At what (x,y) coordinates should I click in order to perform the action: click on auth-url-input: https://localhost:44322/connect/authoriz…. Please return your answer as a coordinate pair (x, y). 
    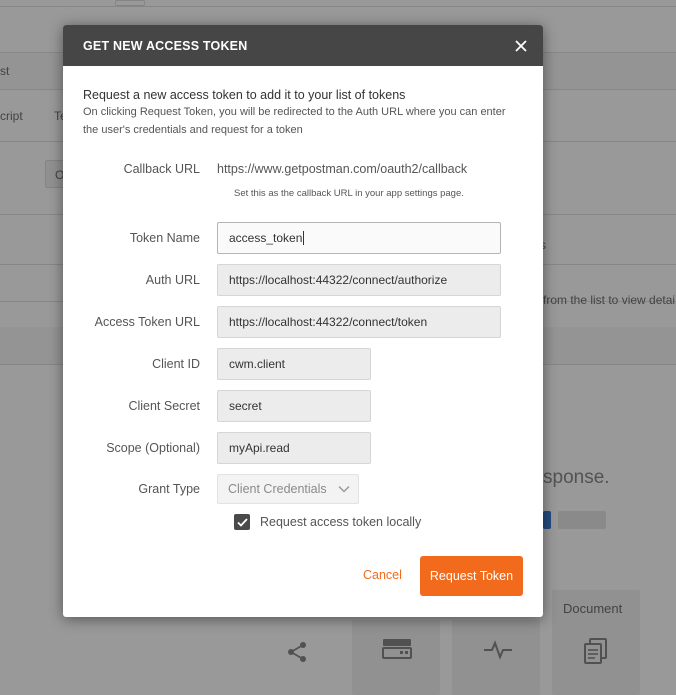
    Looking at the image, I should click on (359, 280).